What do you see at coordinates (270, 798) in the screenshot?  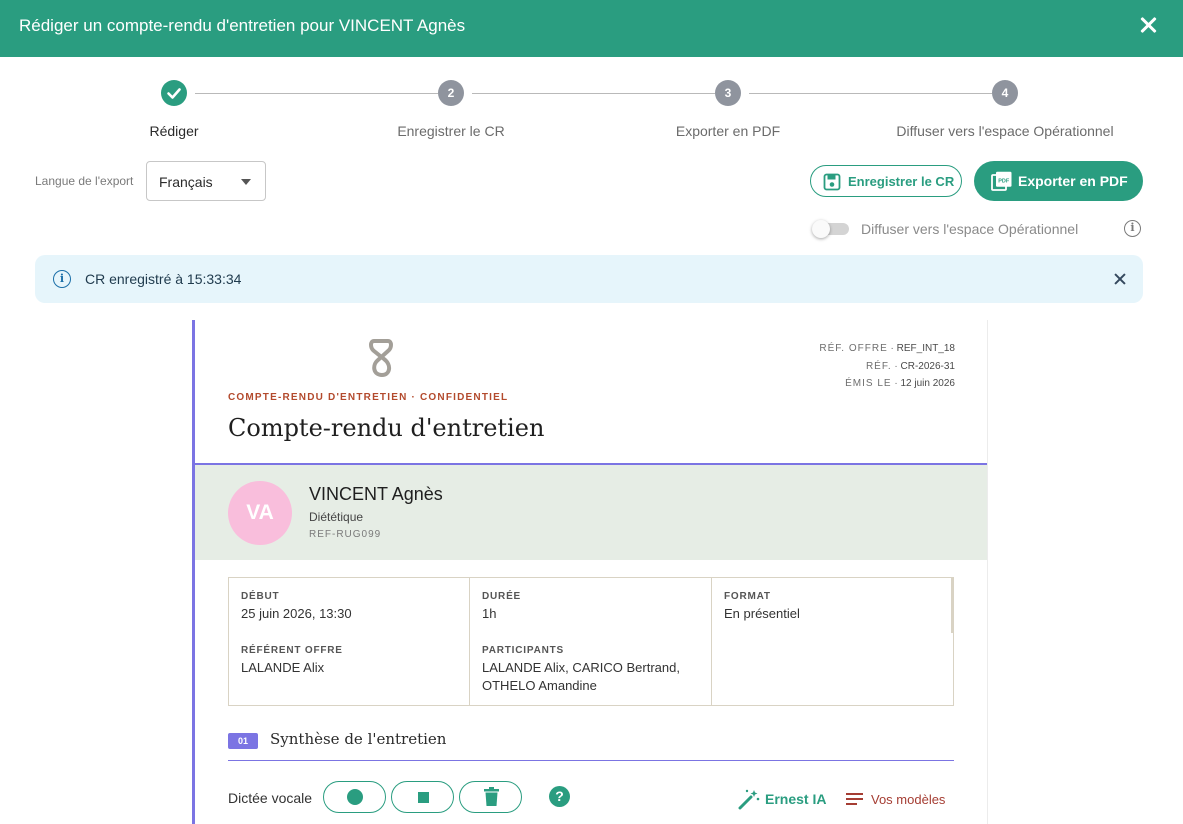 I see `voice-dictation-label: Dictée vocale` at bounding box center [270, 798].